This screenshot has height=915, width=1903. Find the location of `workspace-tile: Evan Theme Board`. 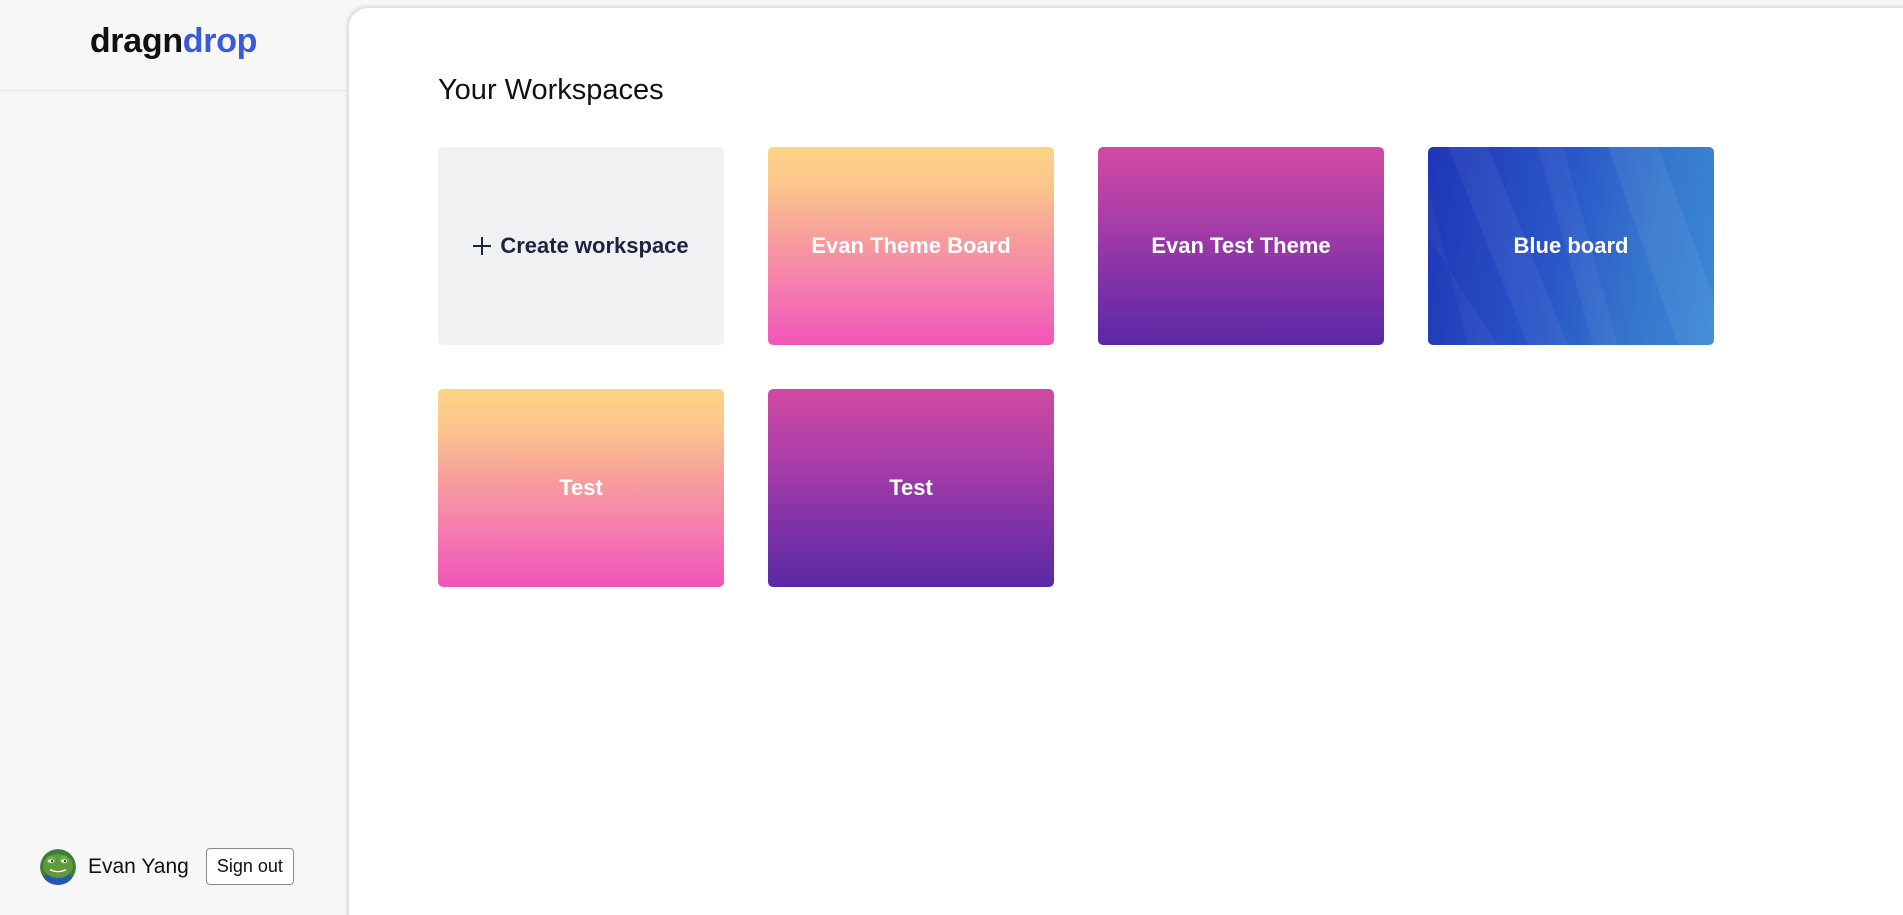

workspace-tile: Evan Theme Board is located at coordinates (911, 246).